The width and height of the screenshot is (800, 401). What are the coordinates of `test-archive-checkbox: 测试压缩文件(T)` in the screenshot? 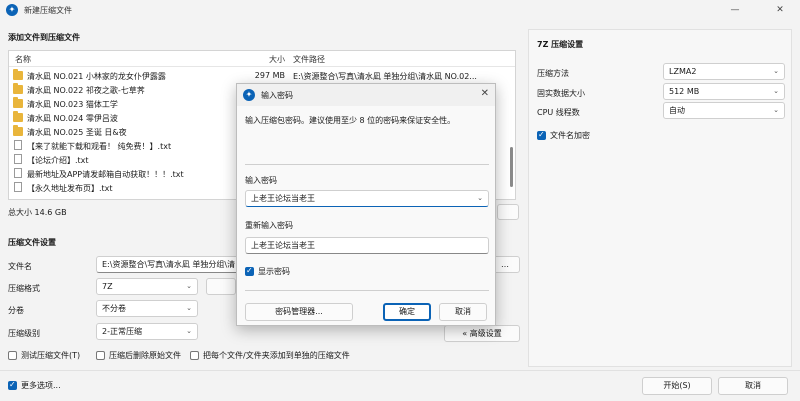 It's located at (44, 355).